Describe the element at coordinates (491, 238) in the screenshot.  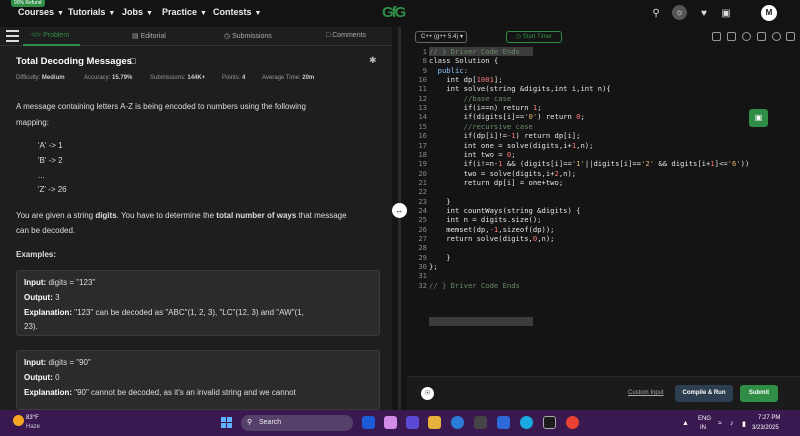
I see `code-line: return solve(digits,0,n);` at that location.